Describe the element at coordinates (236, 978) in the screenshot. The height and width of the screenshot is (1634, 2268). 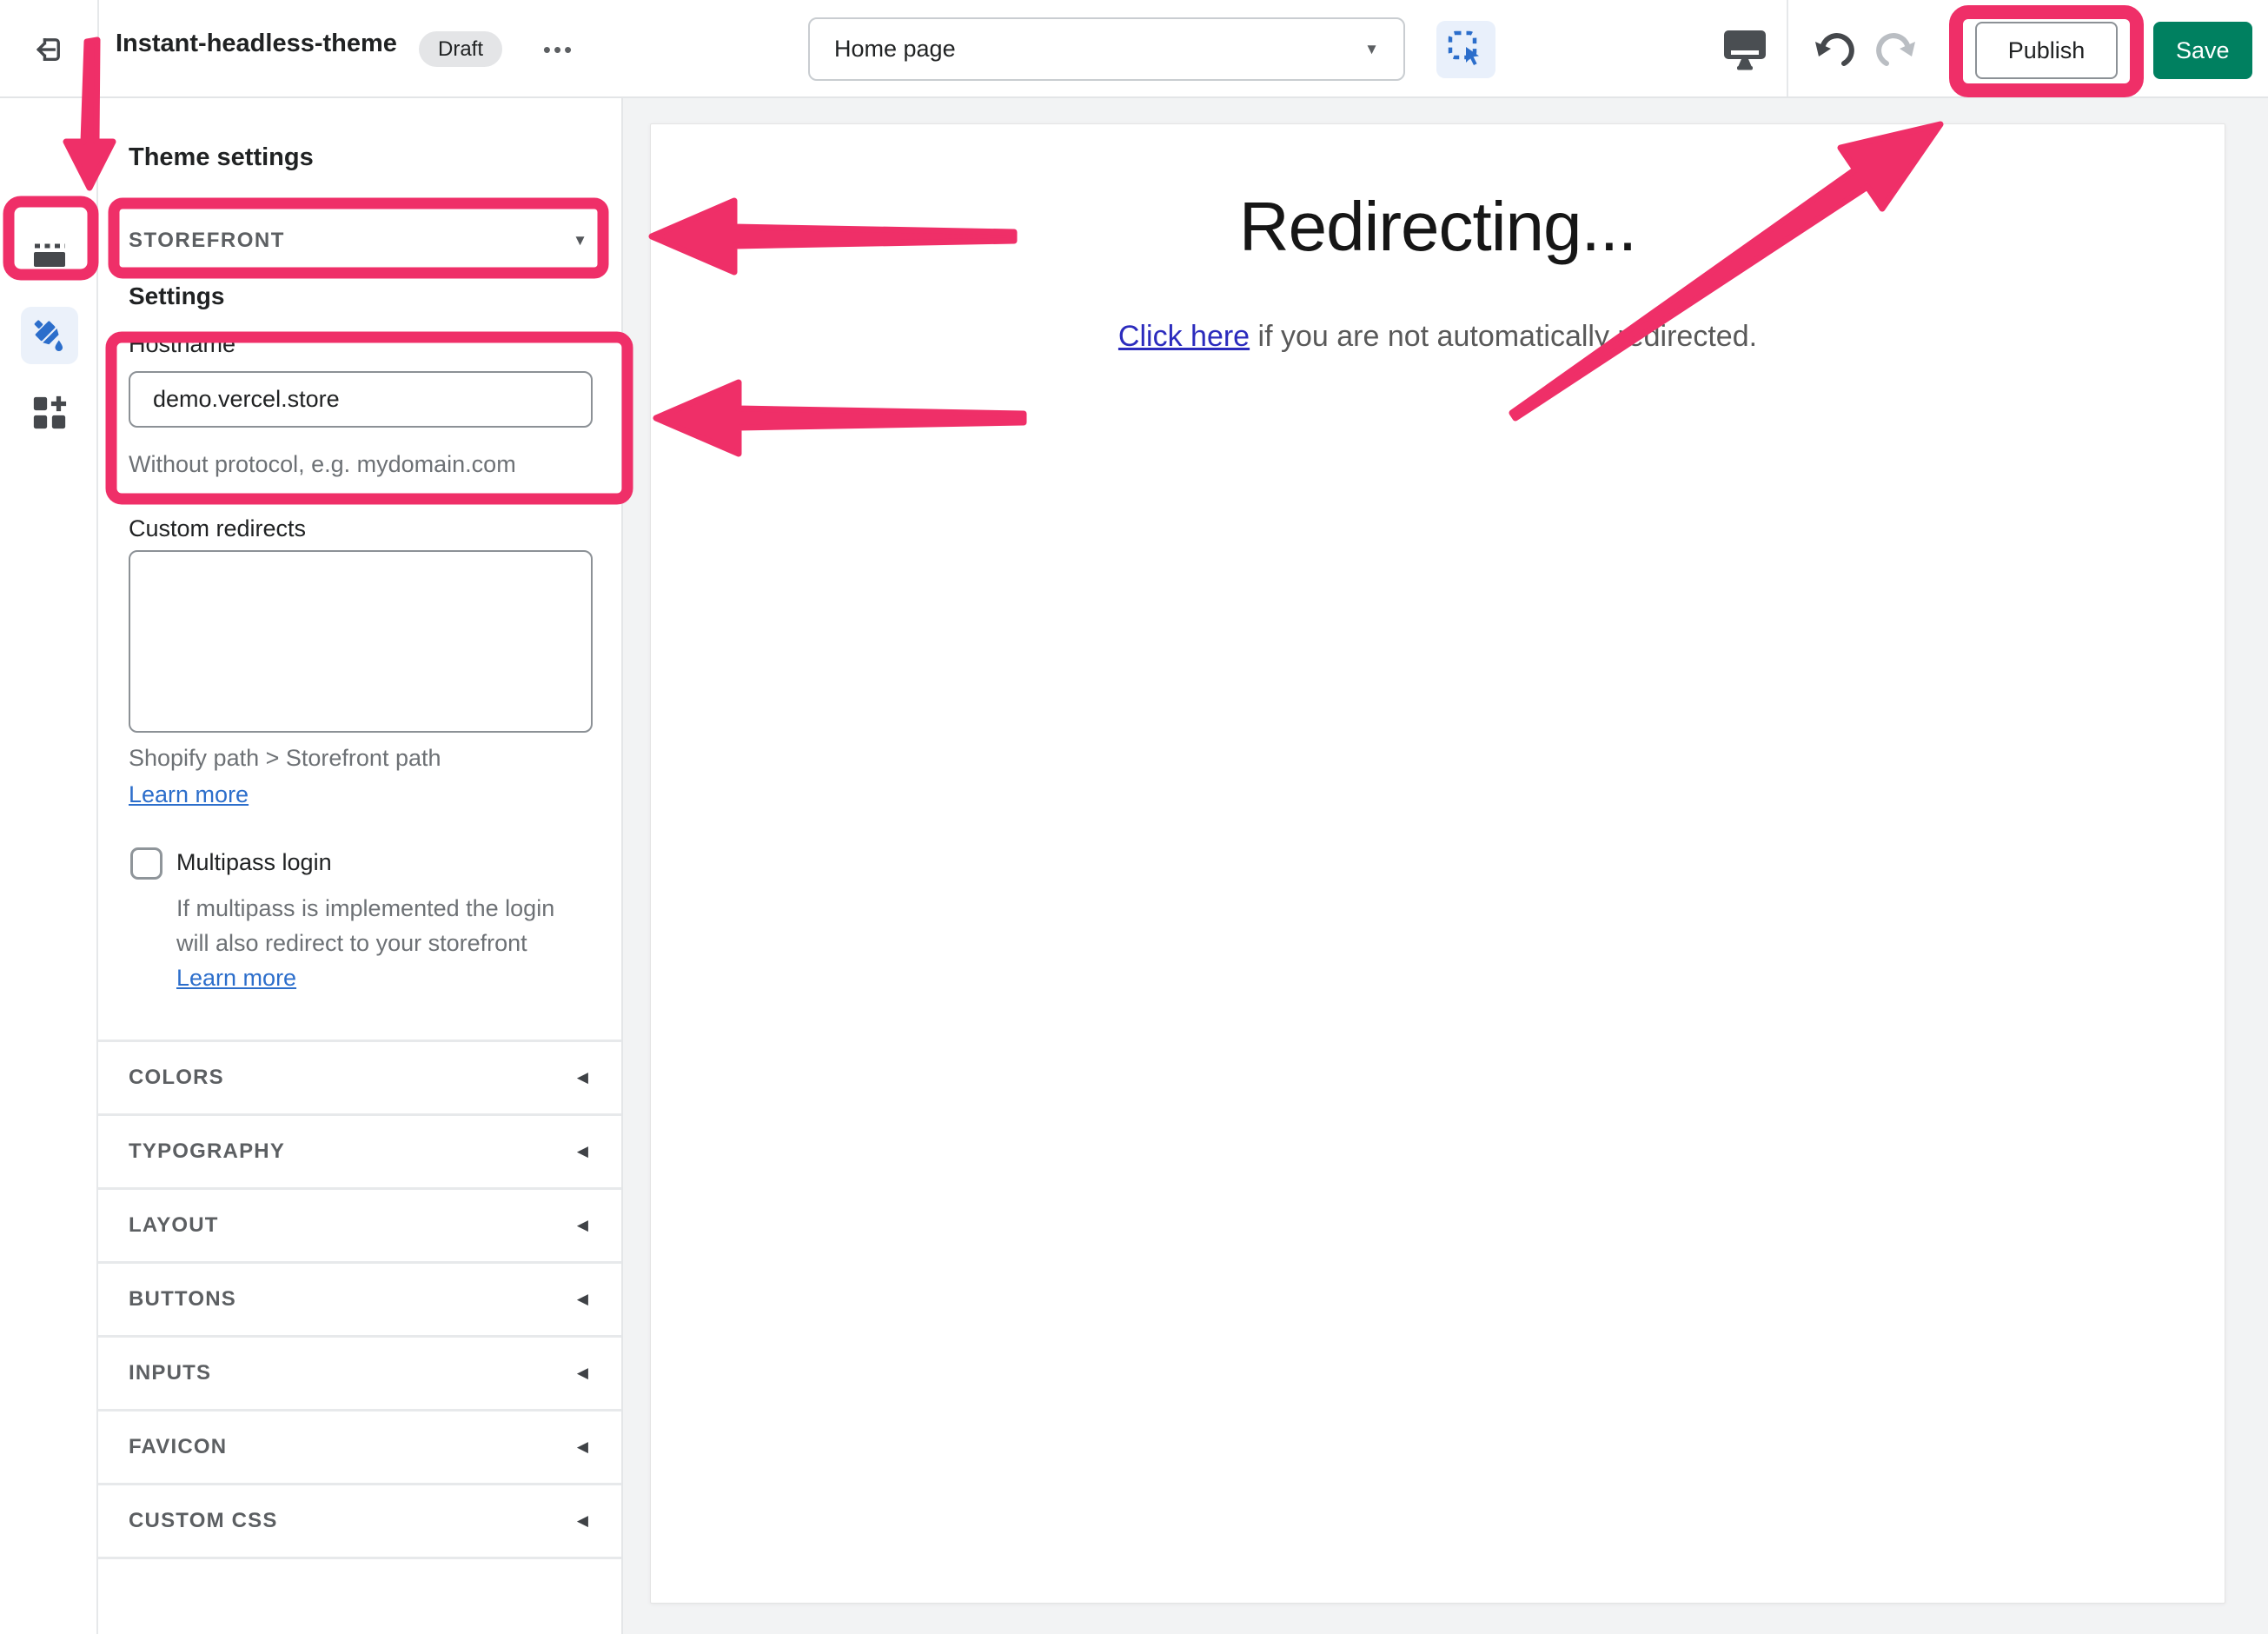
I see `multipass-learn-more-link: Learn more` at that location.